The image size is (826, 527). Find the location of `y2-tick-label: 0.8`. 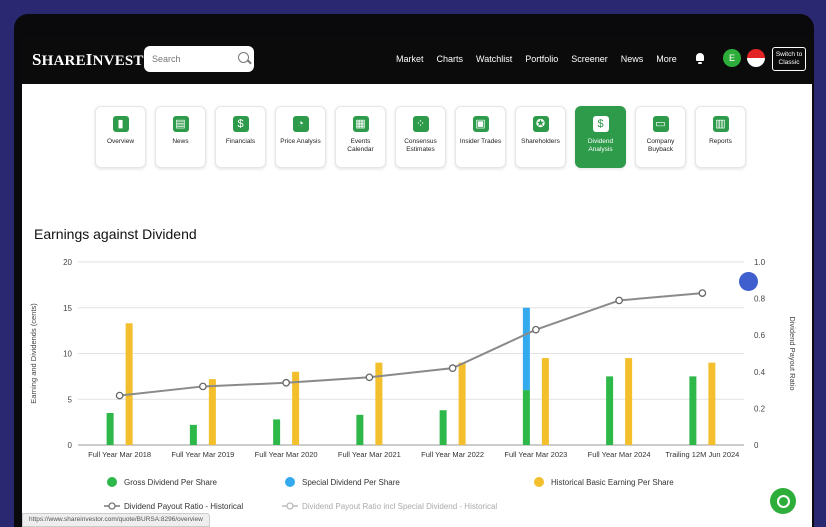

y2-tick-label: 0.8 is located at coordinates (760, 299).